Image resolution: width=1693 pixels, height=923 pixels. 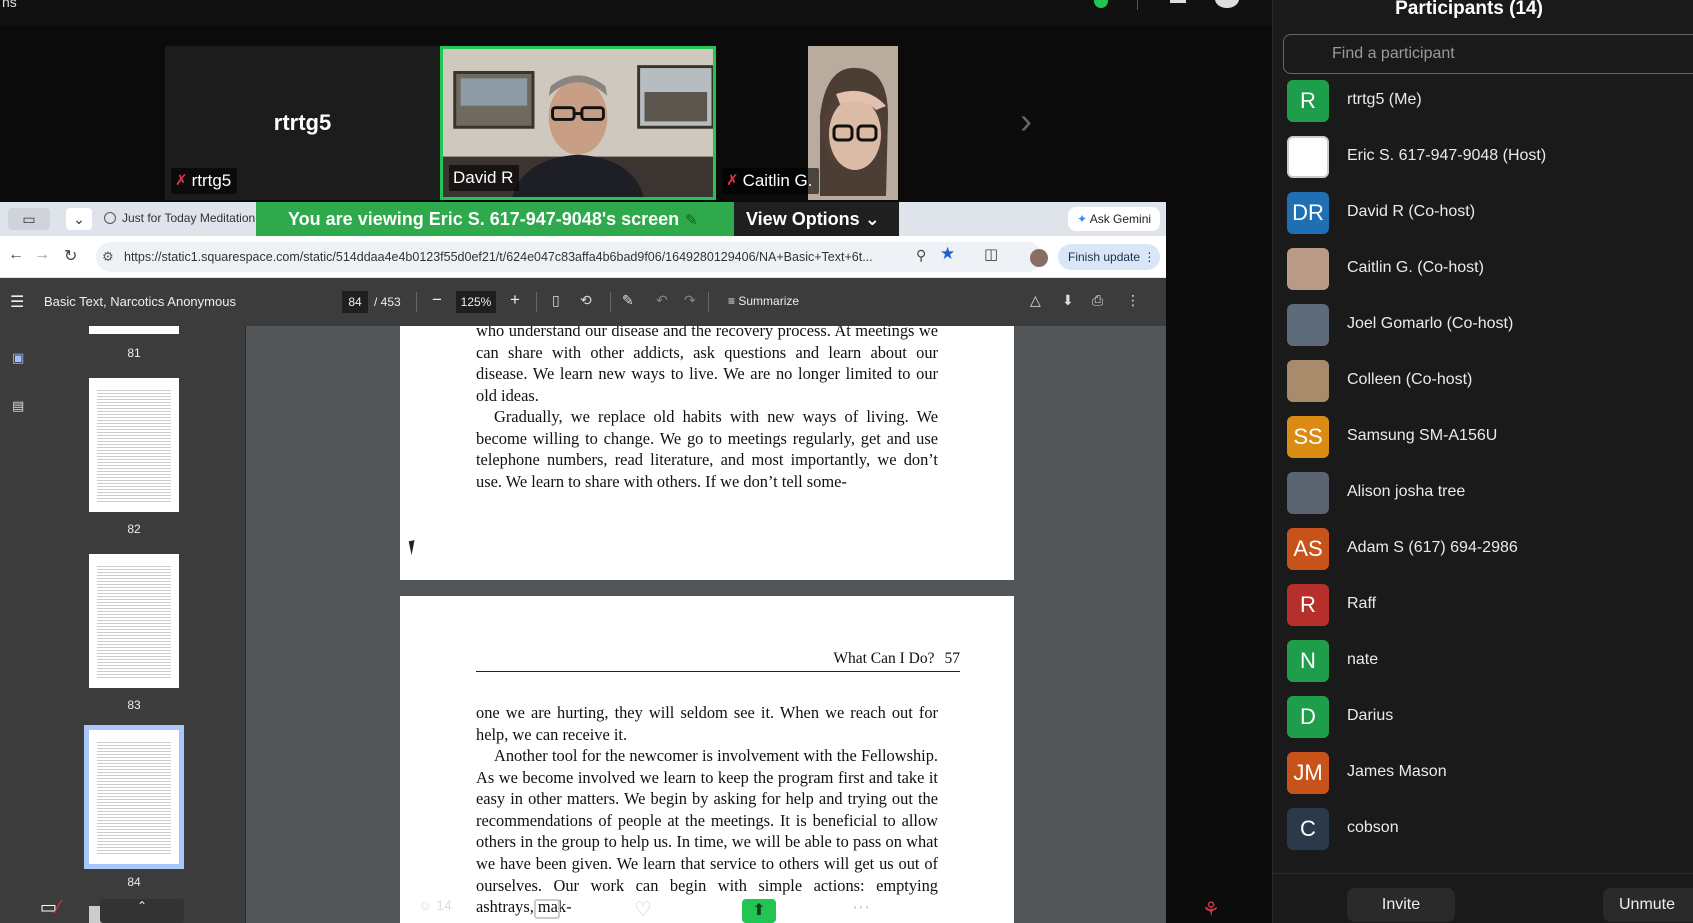 I want to click on top-left-text: ns, so click(x=9, y=5).